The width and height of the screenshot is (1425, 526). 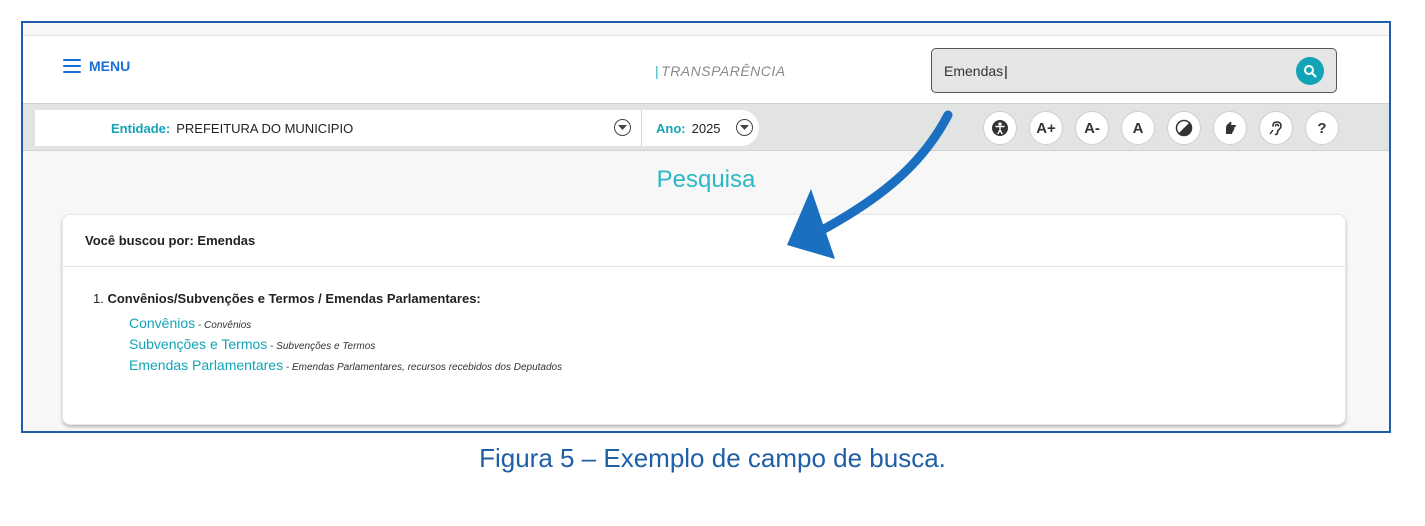 I want to click on entity-label: Entidade:, so click(x=141, y=128).